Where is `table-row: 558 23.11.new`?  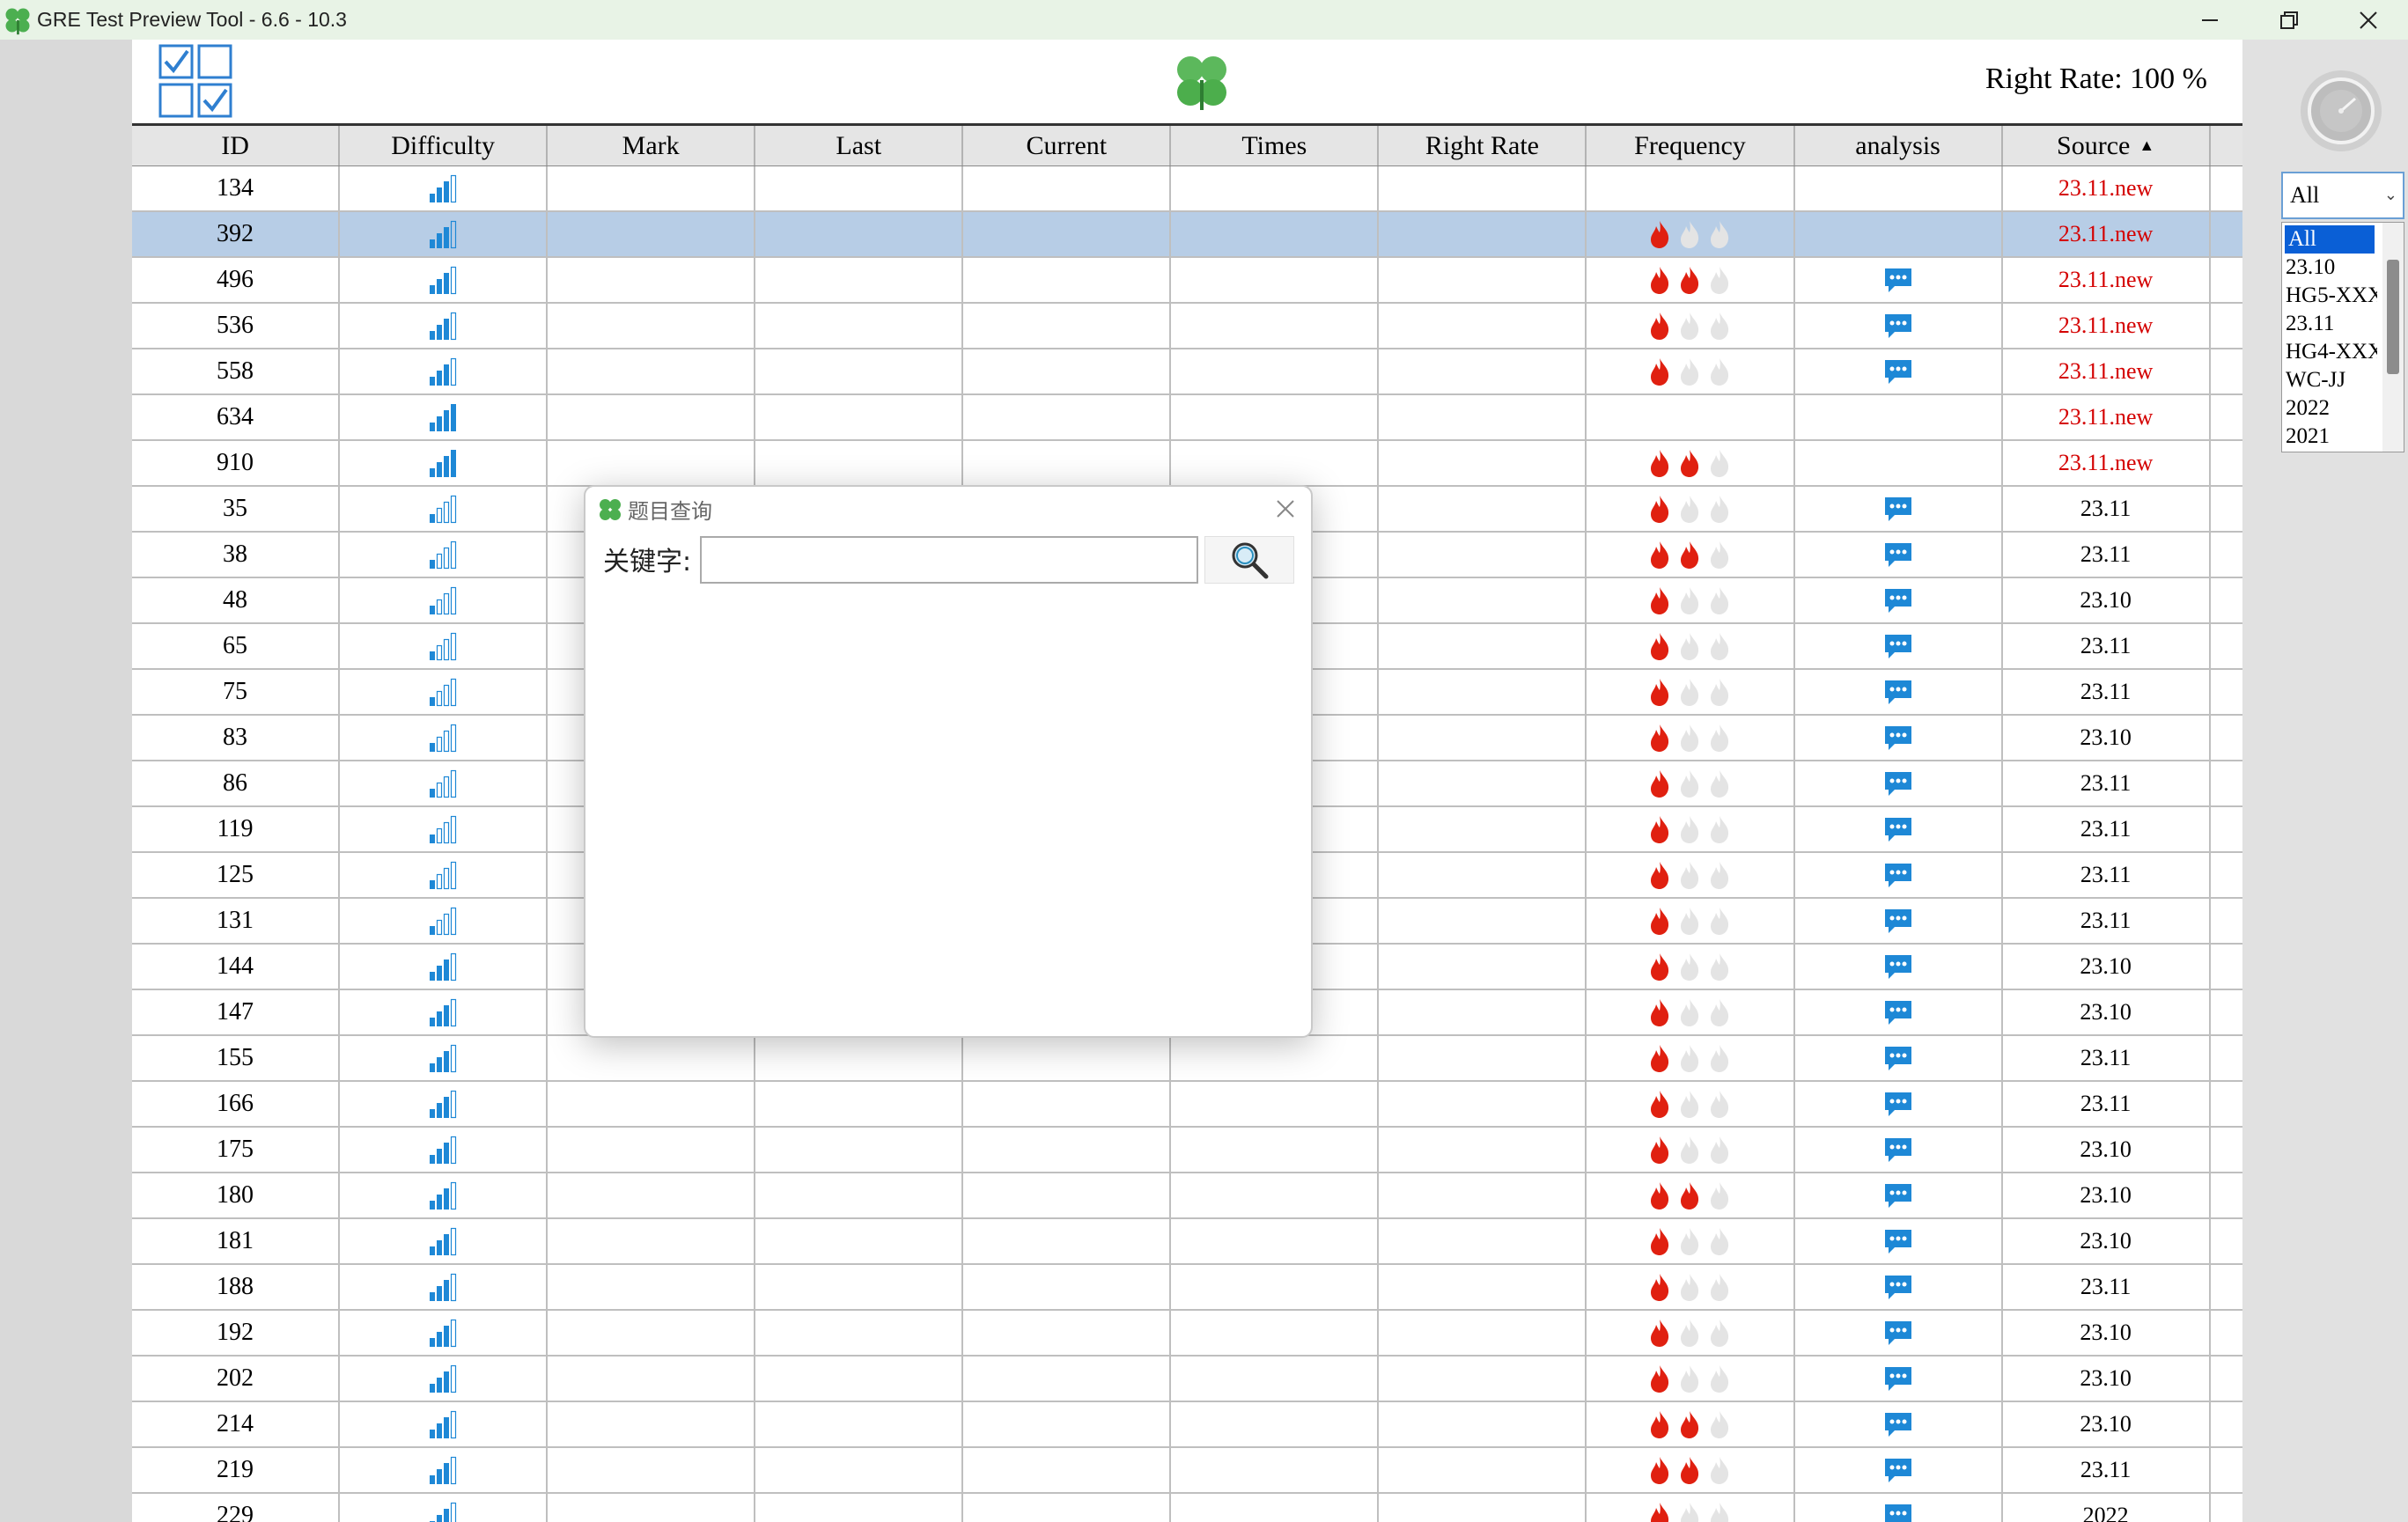
table-row: 558 23.11.new is located at coordinates (1187, 372).